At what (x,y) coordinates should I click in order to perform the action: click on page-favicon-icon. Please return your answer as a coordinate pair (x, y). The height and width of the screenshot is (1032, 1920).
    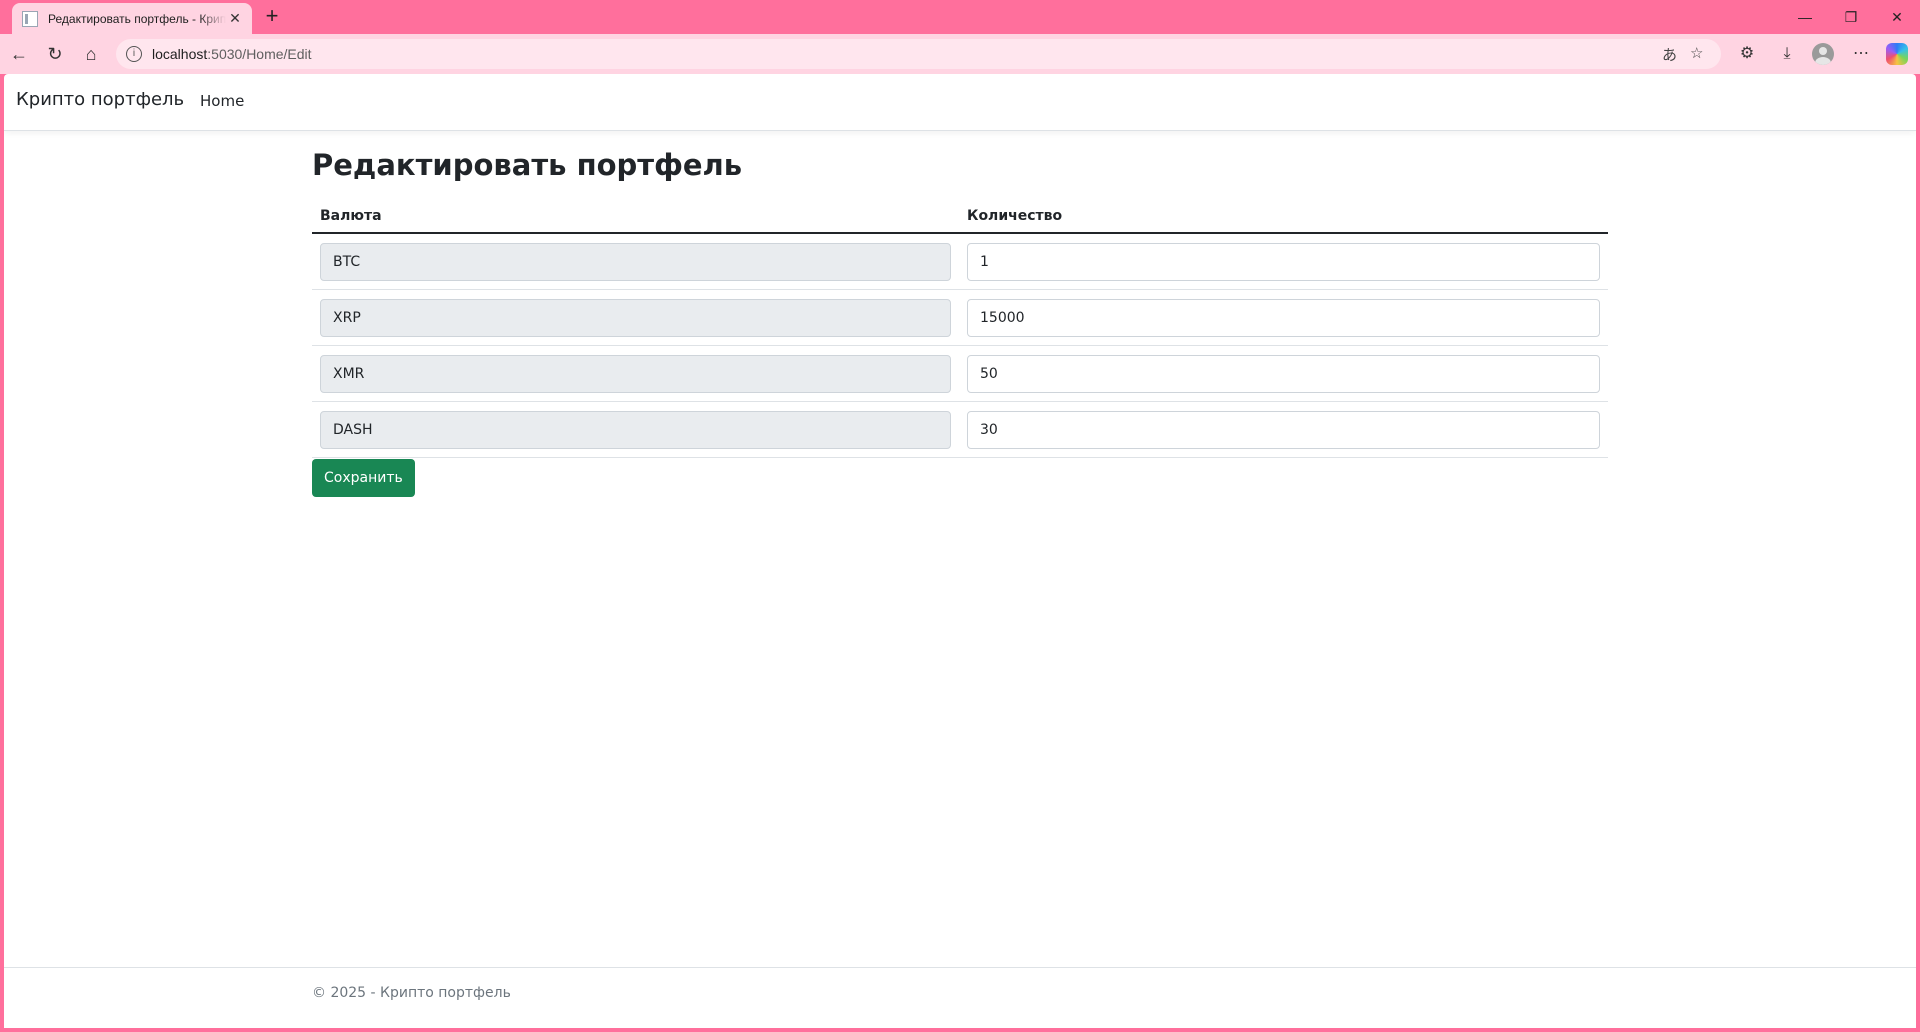
    Looking at the image, I should click on (30, 18).